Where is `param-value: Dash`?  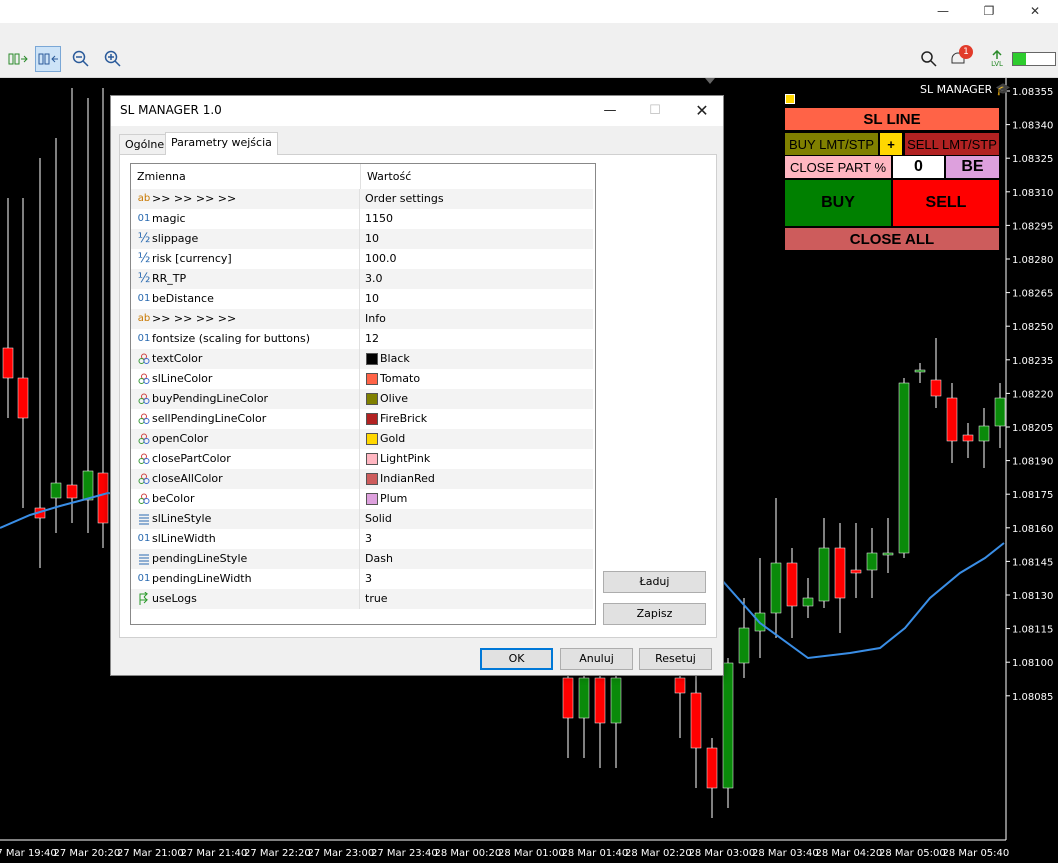 param-value: Dash is located at coordinates (379, 559).